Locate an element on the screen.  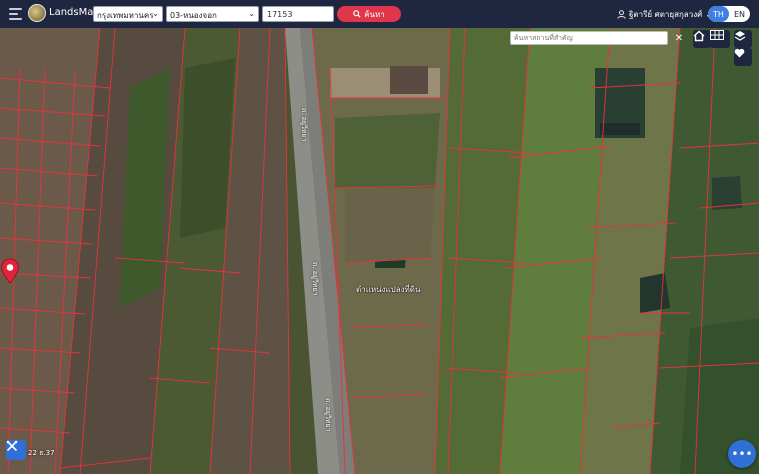
measure-tools-button is located at coordinates (16, 450).